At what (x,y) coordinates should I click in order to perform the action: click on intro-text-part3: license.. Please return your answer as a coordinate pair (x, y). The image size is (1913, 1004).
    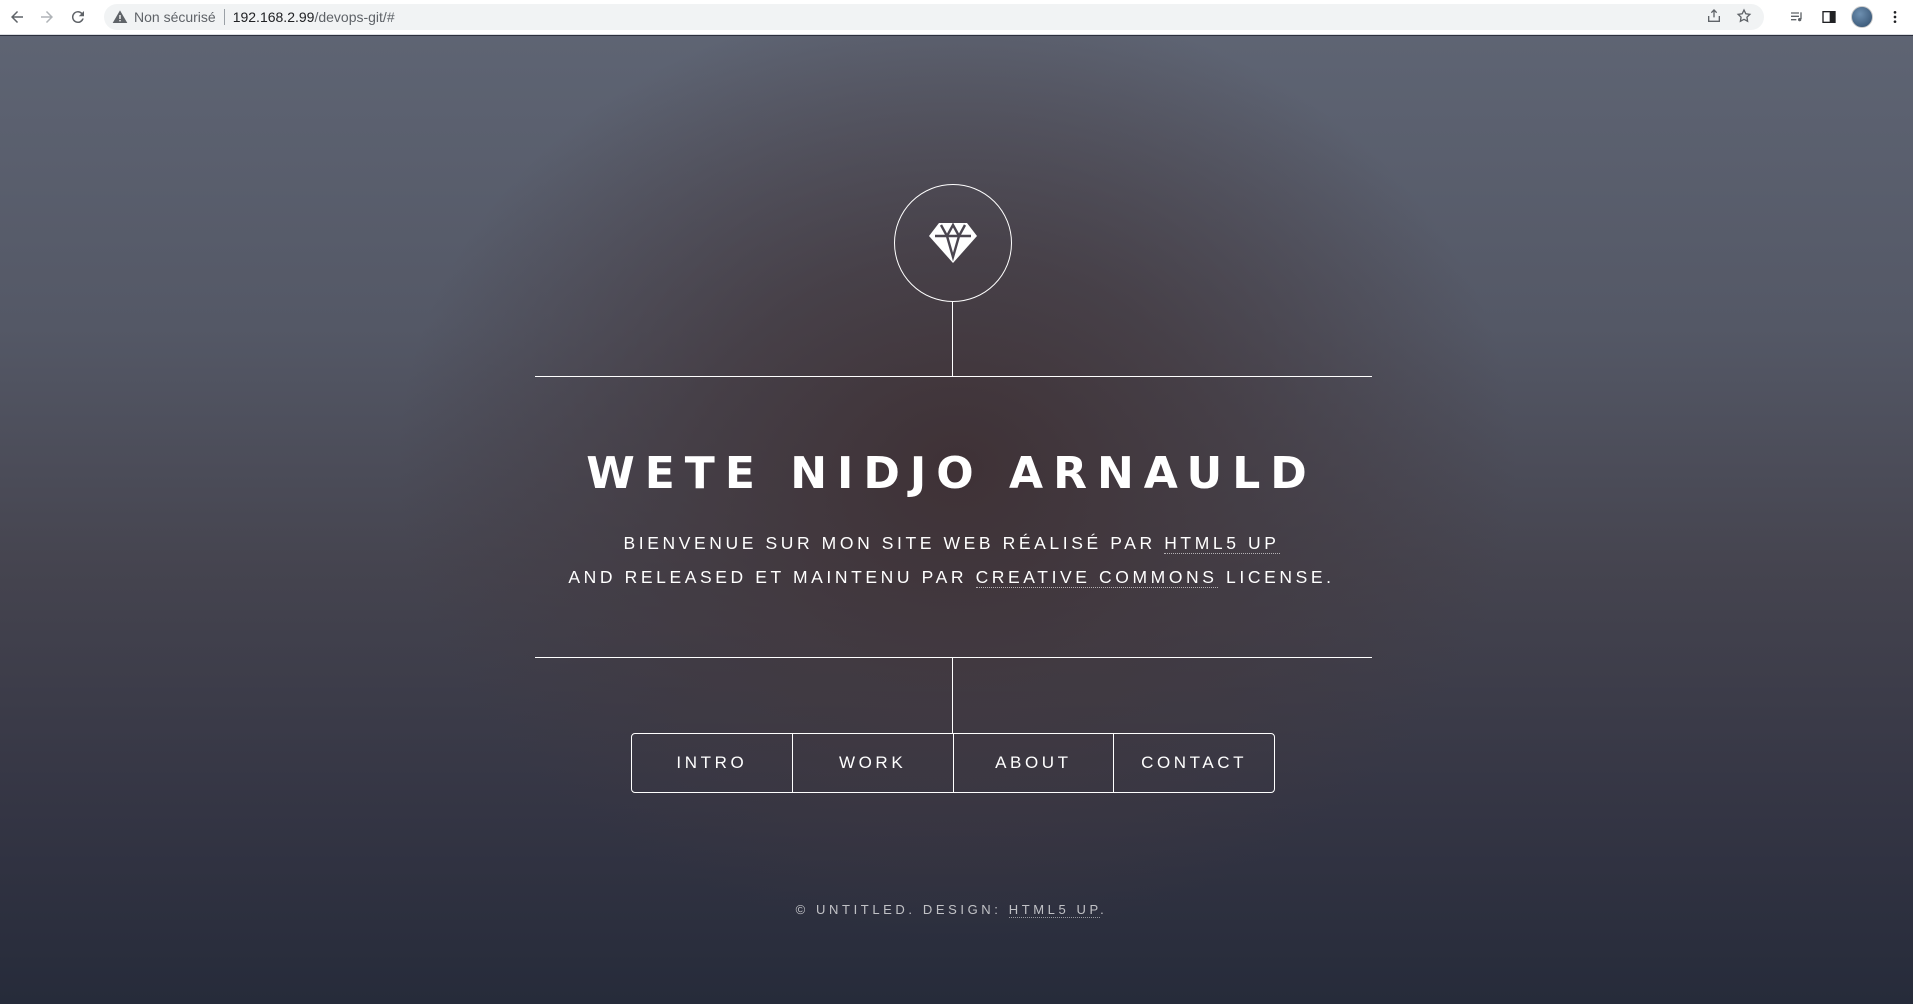
    Looking at the image, I should click on (1276, 577).